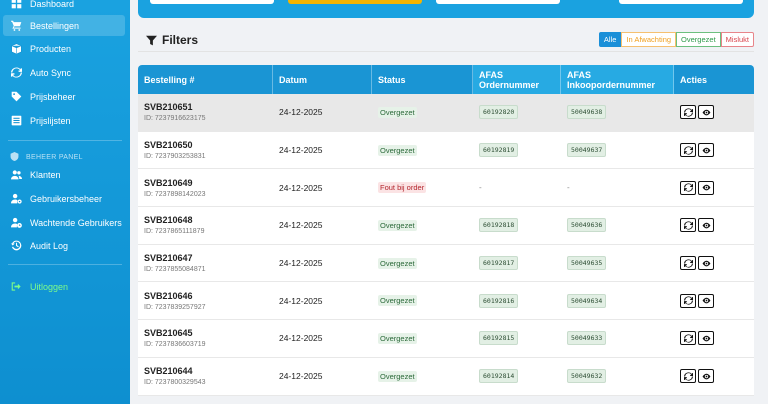 Image resolution: width=768 pixels, height=404 pixels. What do you see at coordinates (174, 232) in the screenshot?
I see `order-id: ID: 7237865111879` at bounding box center [174, 232].